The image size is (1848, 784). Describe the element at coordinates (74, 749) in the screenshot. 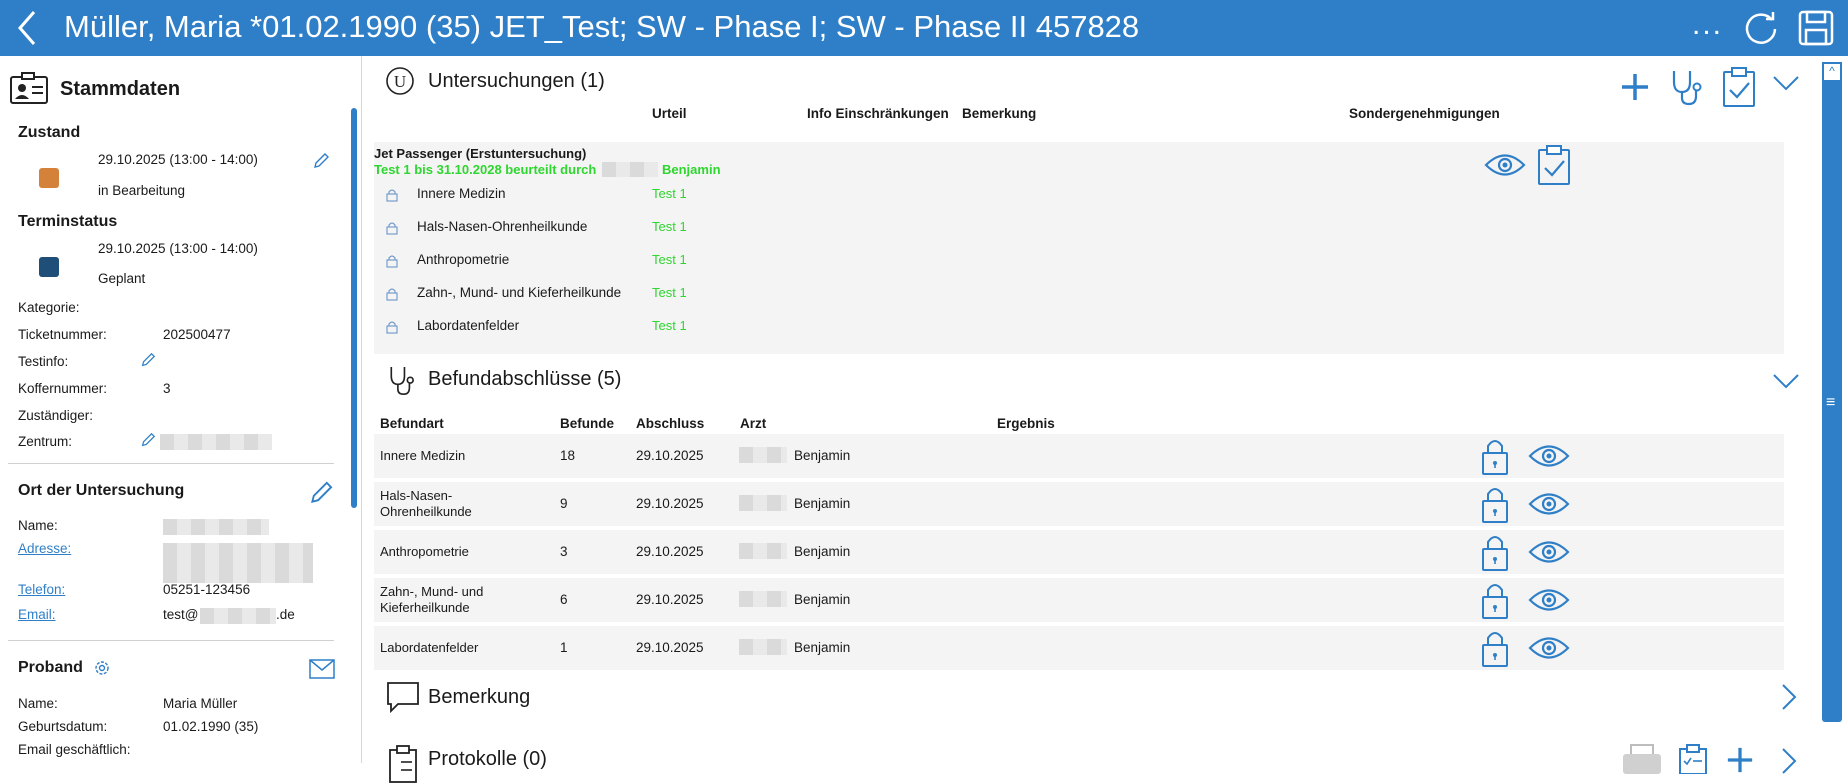

I see `email-geschaeftlich-label: Email geschäftlich:` at that location.